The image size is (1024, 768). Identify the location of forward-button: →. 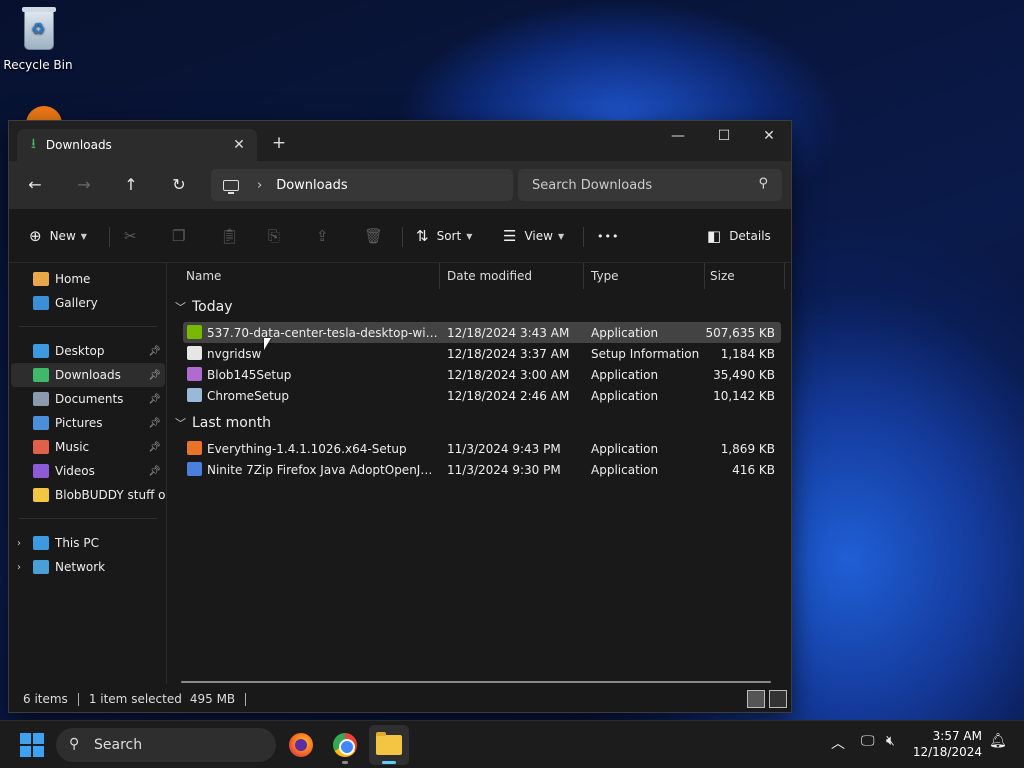
(84, 185).